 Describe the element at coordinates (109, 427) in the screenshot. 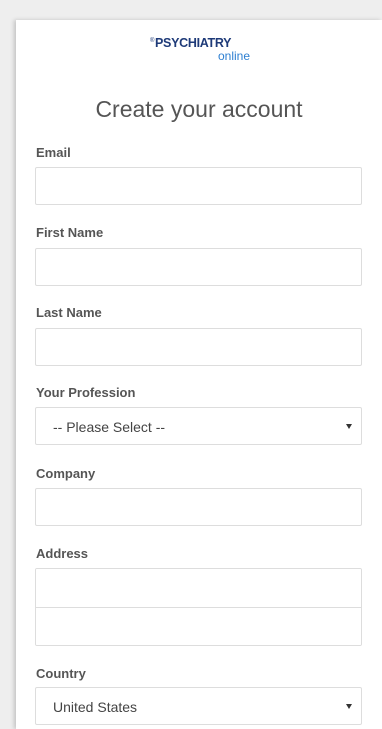

I see `profession-selected-value: -- Please Select --` at that location.